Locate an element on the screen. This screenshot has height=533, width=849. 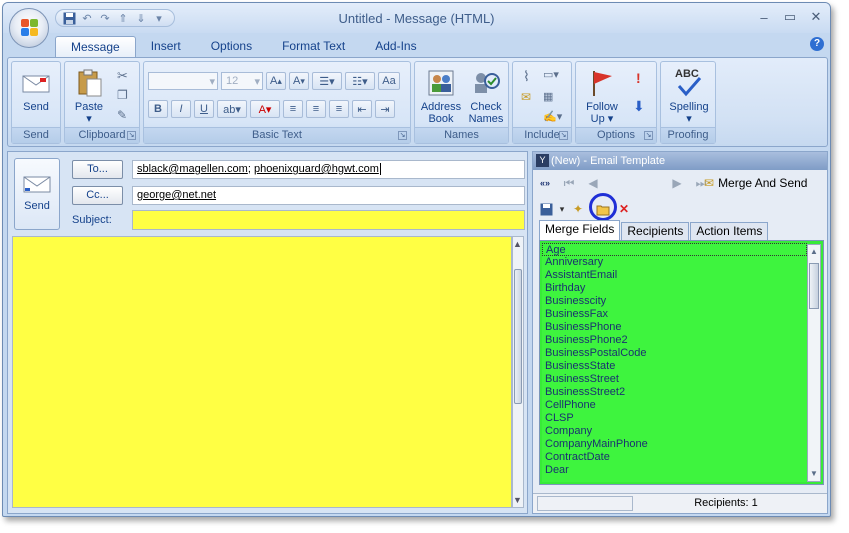
save-icon is located at coordinates (69, 18).